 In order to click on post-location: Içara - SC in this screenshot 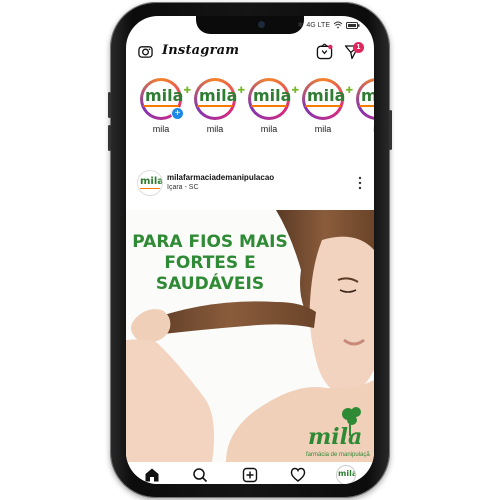, I will do `click(183, 187)`.